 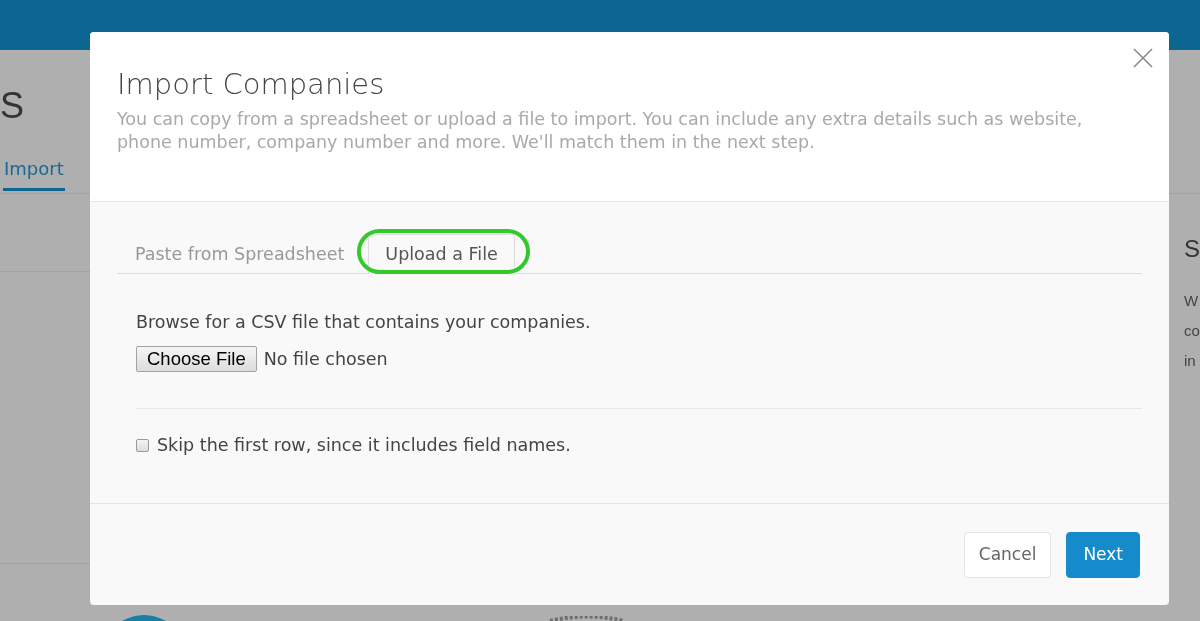 What do you see at coordinates (587, 618) in the screenshot?
I see `spinner-icon` at bounding box center [587, 618].